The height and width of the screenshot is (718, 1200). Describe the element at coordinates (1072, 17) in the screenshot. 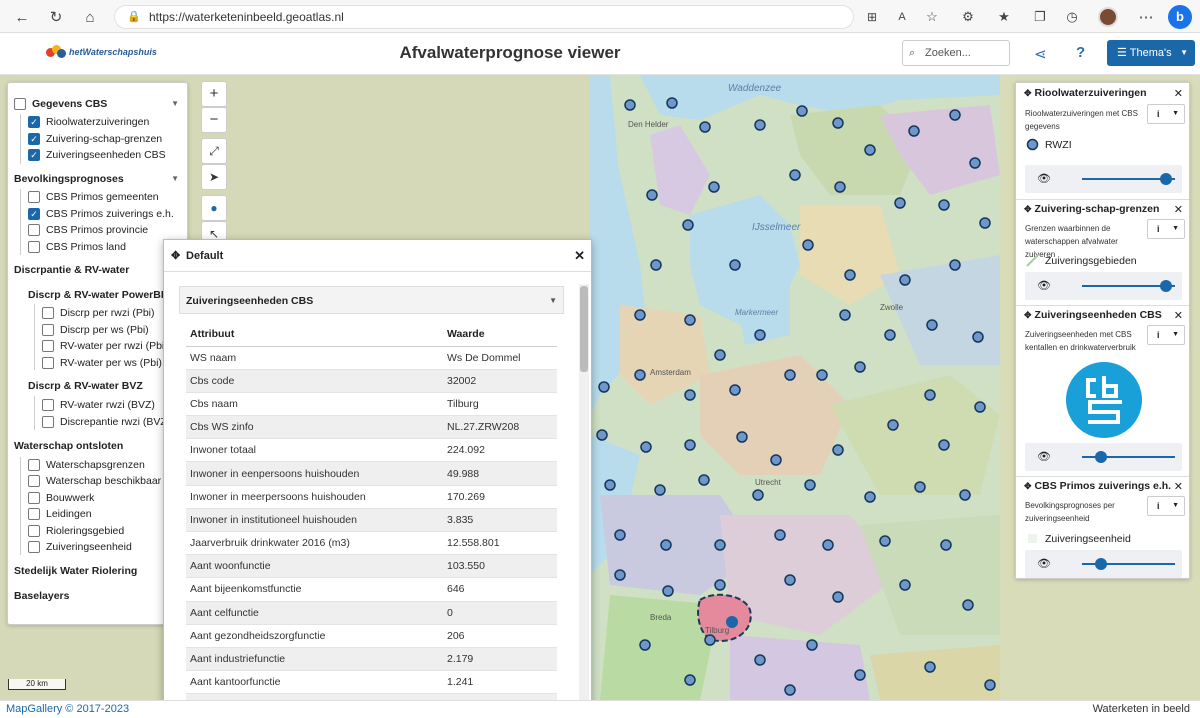

I see `history-icon: ◷` at that location.